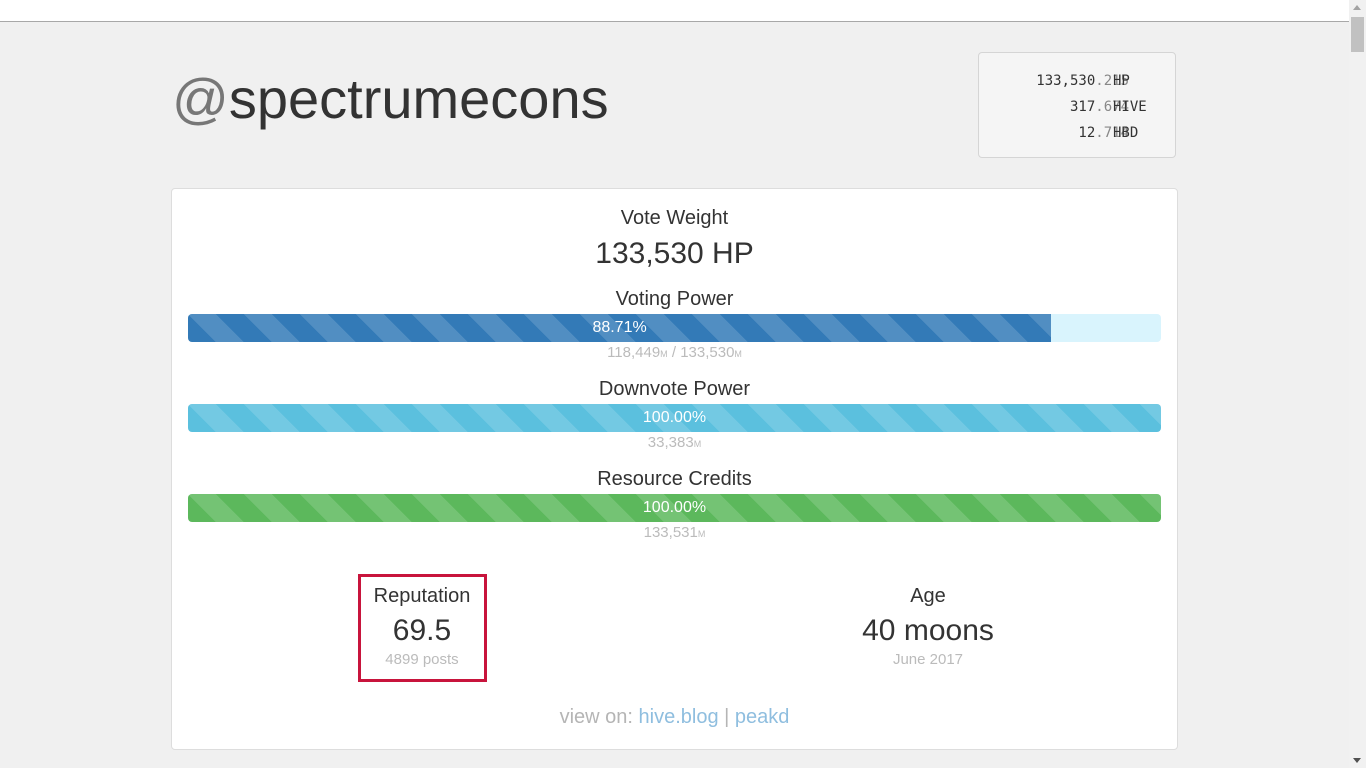 This screenshot has width=1366, height=768. Describe the element at coordinates (674, 299) in the screenshot. I see `voting-power-label: Voting Power` at that location.